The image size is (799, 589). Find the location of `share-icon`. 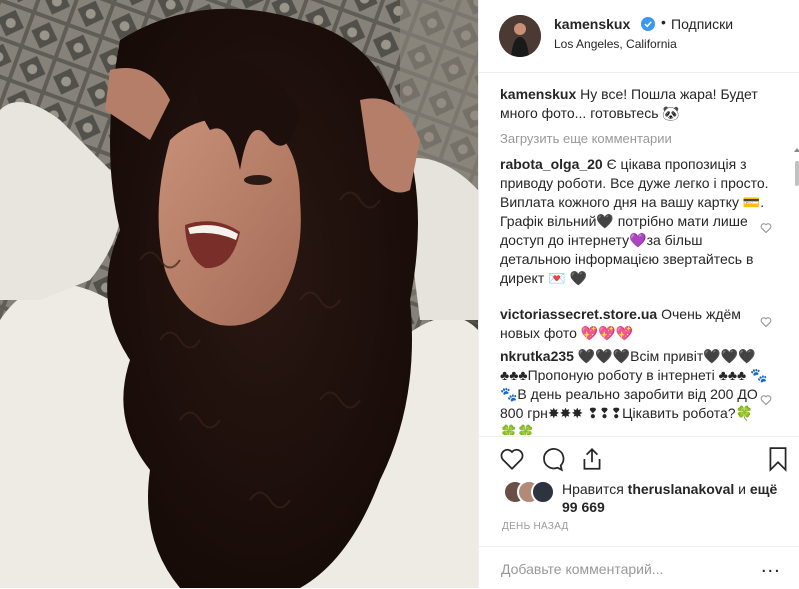

share-icon is located at coordinates (592, 459).